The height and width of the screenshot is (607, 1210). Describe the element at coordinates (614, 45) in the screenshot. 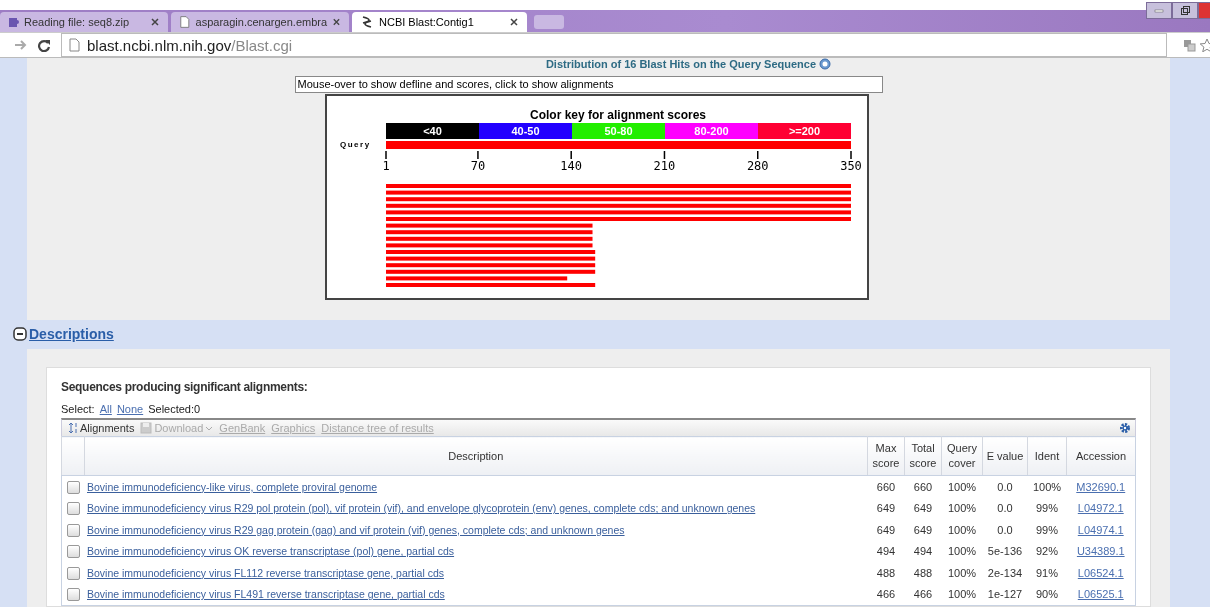

I see `address-field: blast.ncbi.nlm.nih.gov/Blast.cgi` at that location.